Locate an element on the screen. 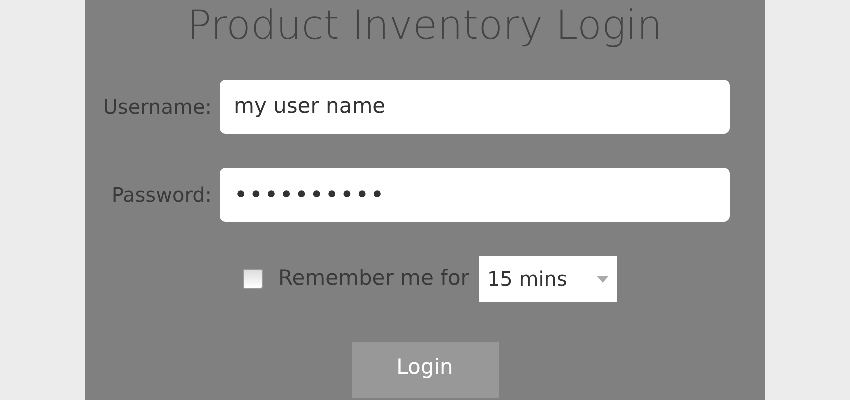  username-field: my user name is located at coordinates (475, 107).